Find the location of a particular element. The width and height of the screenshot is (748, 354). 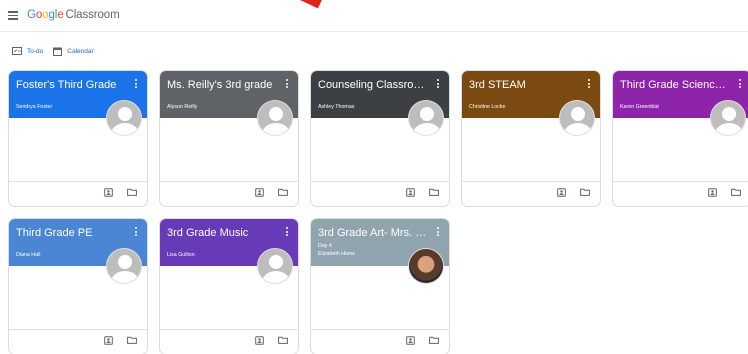

class-card-title: Foster's Third Grade is located at coordinates (71, 85).